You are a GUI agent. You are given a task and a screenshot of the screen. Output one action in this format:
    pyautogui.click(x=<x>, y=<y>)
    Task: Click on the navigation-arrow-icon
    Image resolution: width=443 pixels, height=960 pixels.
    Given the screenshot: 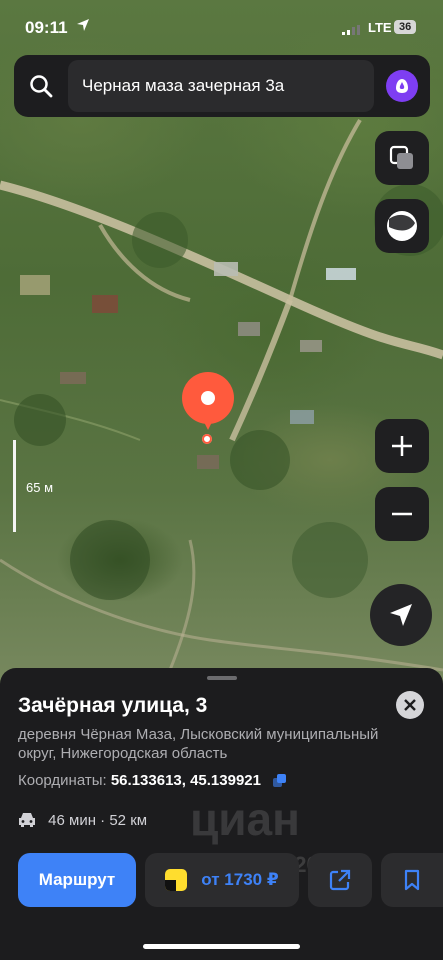 What is the action you would take?
    pyautogui.click(x=401, y=615)
    